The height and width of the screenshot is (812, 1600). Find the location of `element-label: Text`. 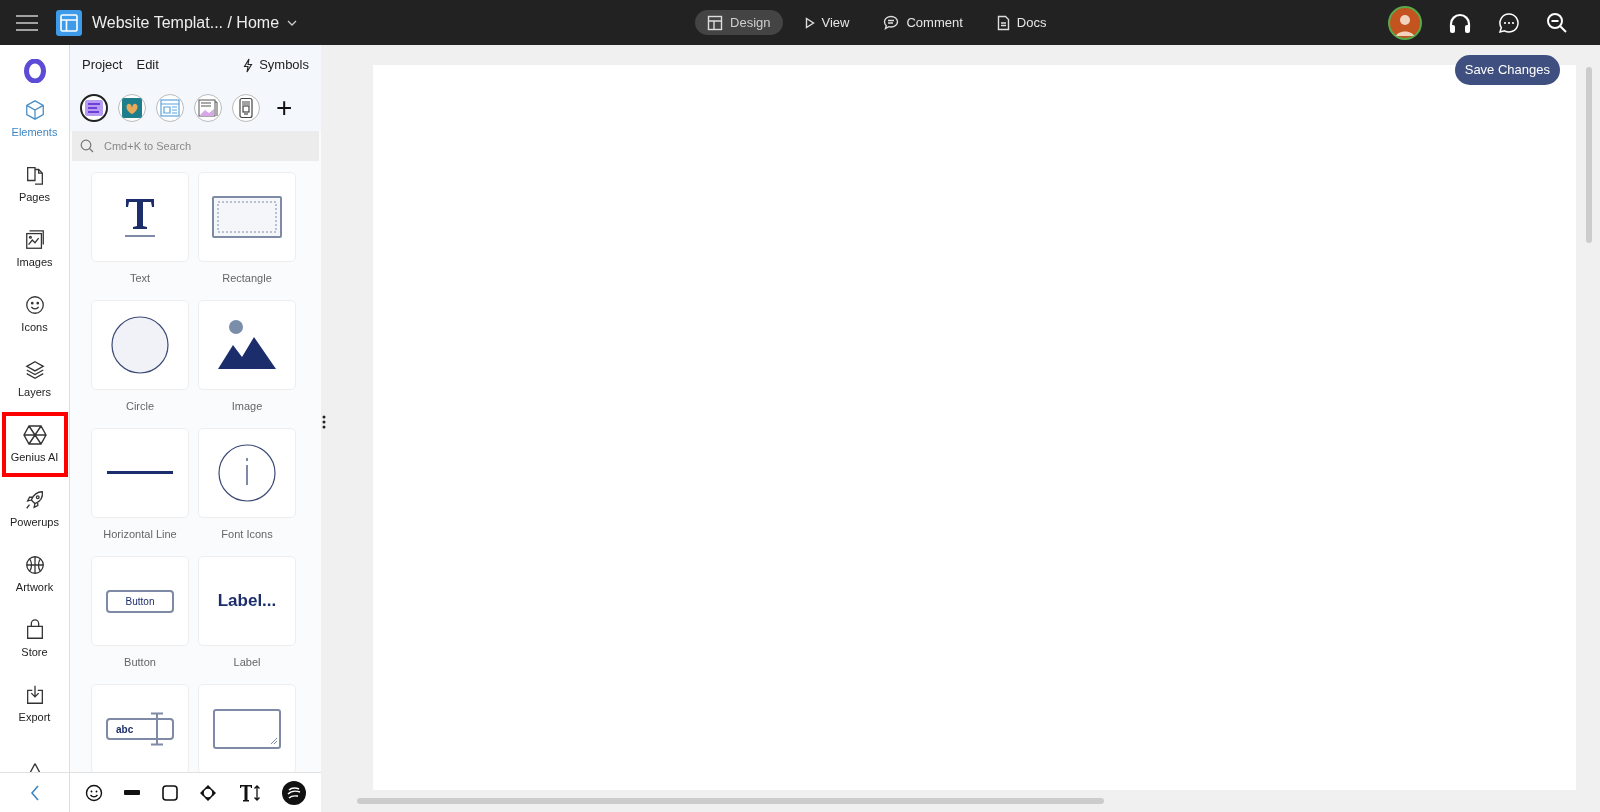

element-label: Text is located at coordinates (140, 278).